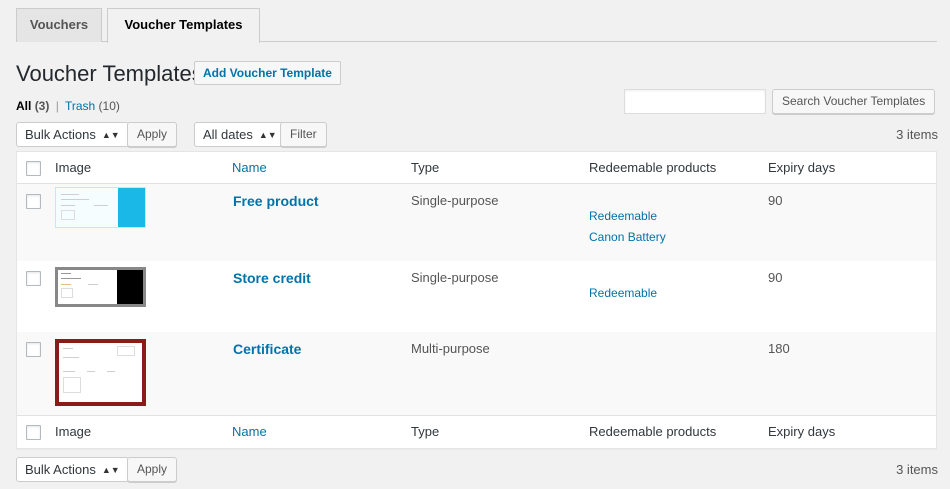 This screenshot has height=489, width=950. I want to click on filter-button: Filter, so click(303, 134).